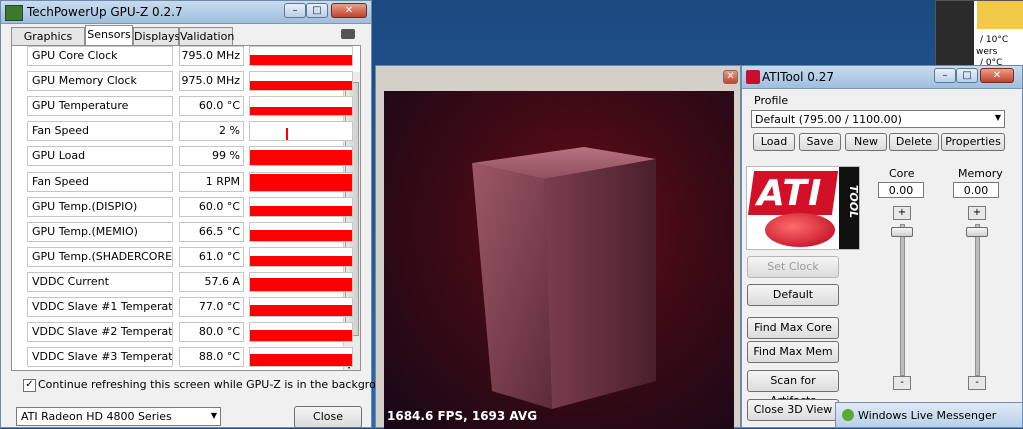 The width and height of the screenshot is (1023, 429). I want to click on atitool-close-button: ✕, so click(997, 75).